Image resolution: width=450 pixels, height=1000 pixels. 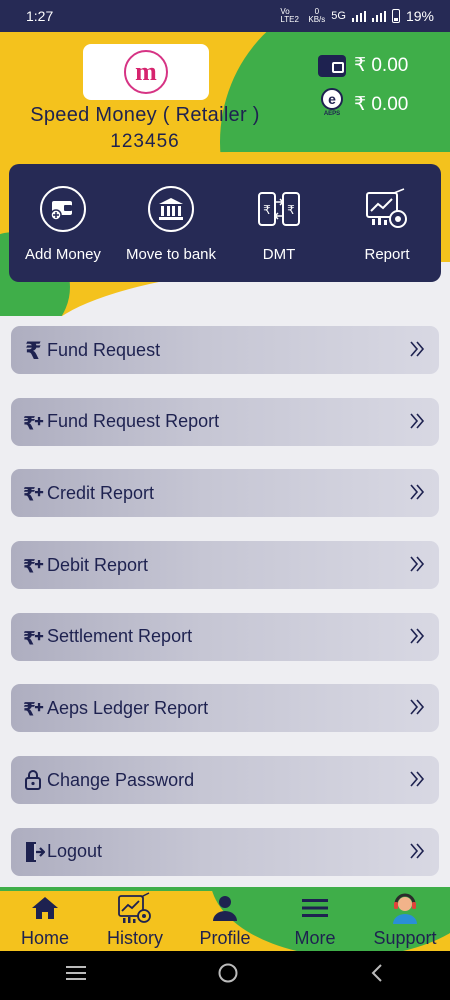 I want to click on rupee-icon: ₹, so click(x=34, y=350).